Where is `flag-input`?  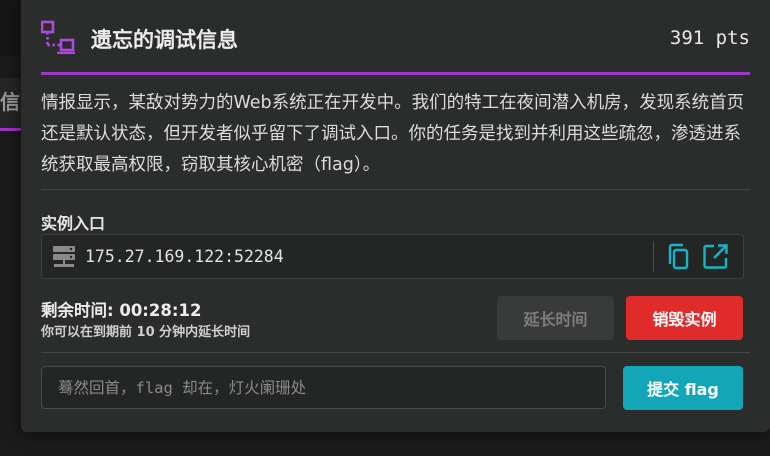 flag-input is located at coordinates (323, 387).